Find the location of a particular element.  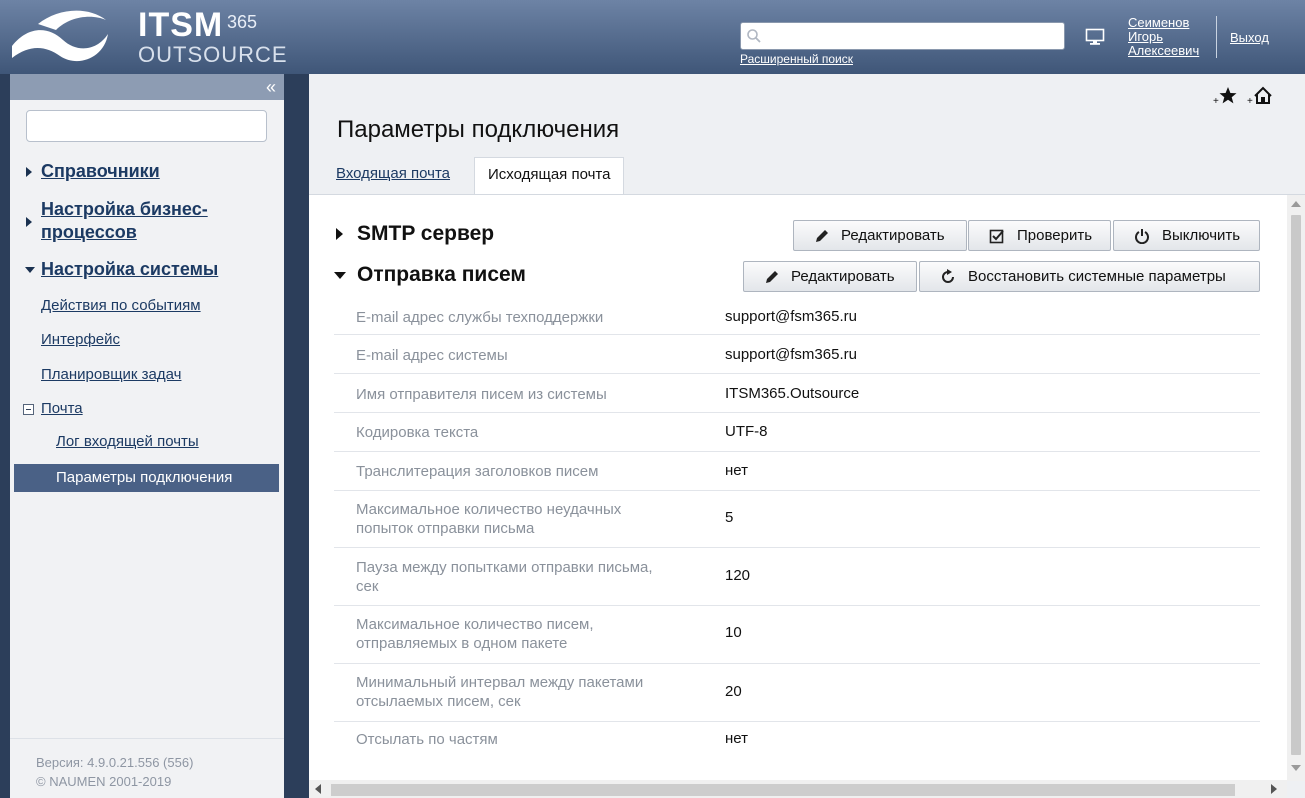

sidebar-search-input is located at coordinates (146, 126).